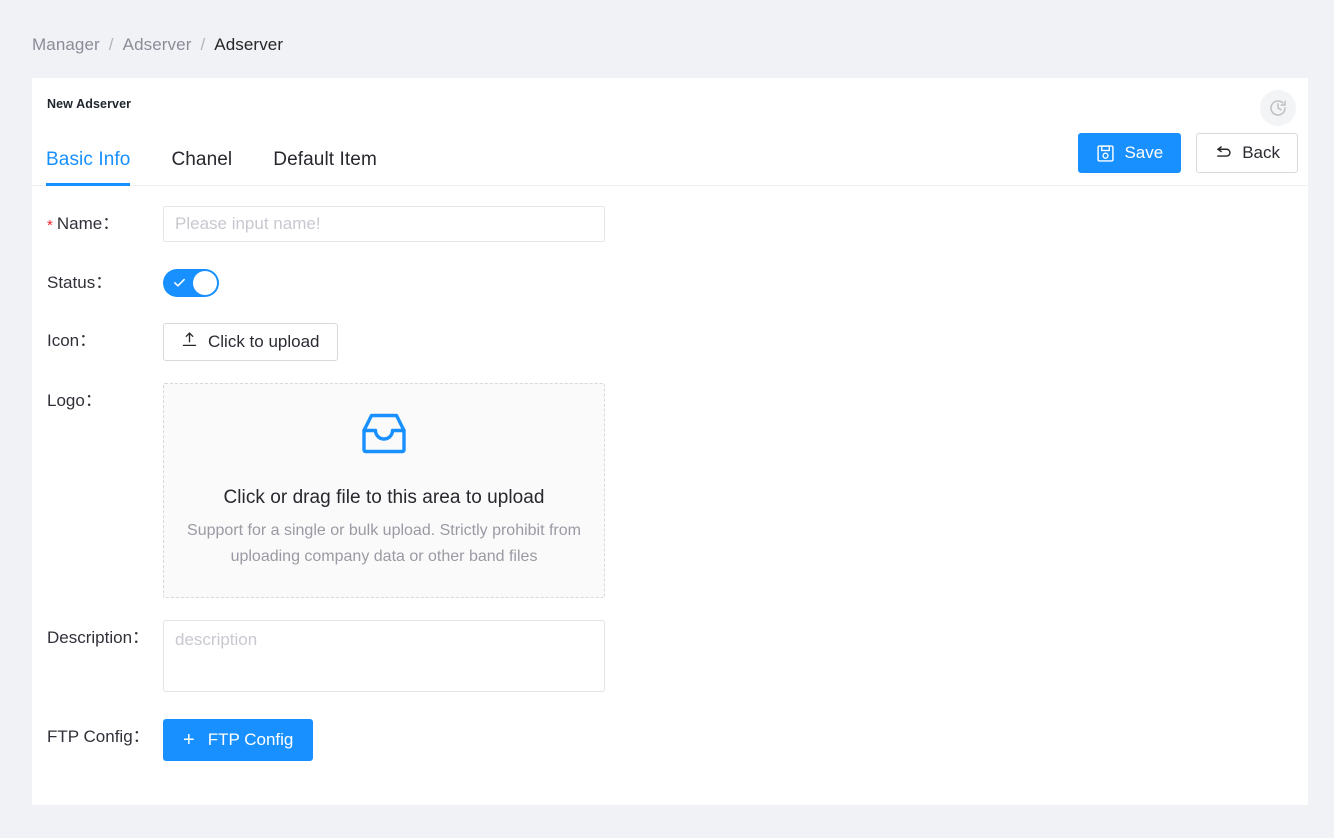 The width and height of the screenshot is (1334, 838). I want to click on form-row-description: Description：, so click(670, 658).